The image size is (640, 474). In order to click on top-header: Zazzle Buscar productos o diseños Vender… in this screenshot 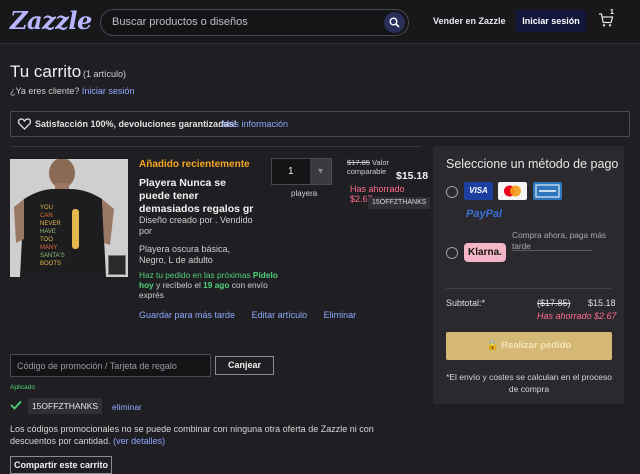, I will do `click(320, 22)`.